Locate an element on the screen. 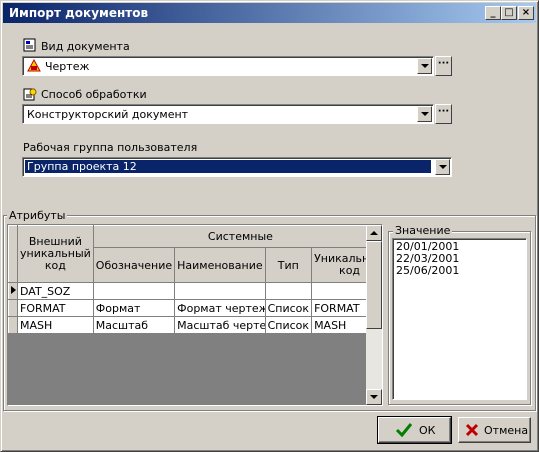 The image size is (539, 452). processing-select: Конструкторский документ is located at coordinates (228, 114).